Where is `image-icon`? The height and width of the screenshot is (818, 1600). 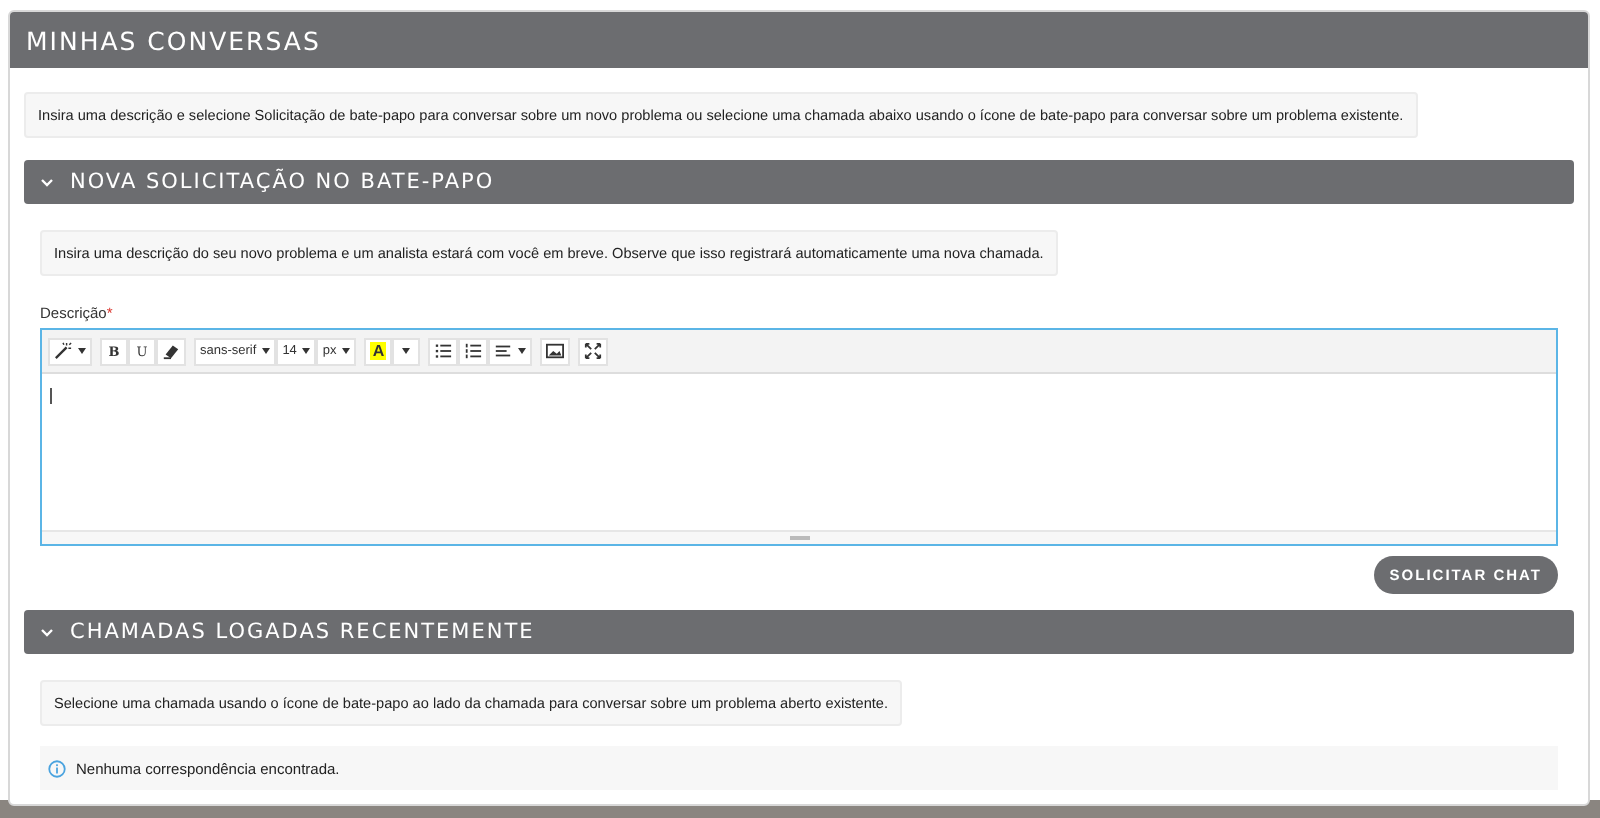 image-icon is located at coordinates (555, 351).